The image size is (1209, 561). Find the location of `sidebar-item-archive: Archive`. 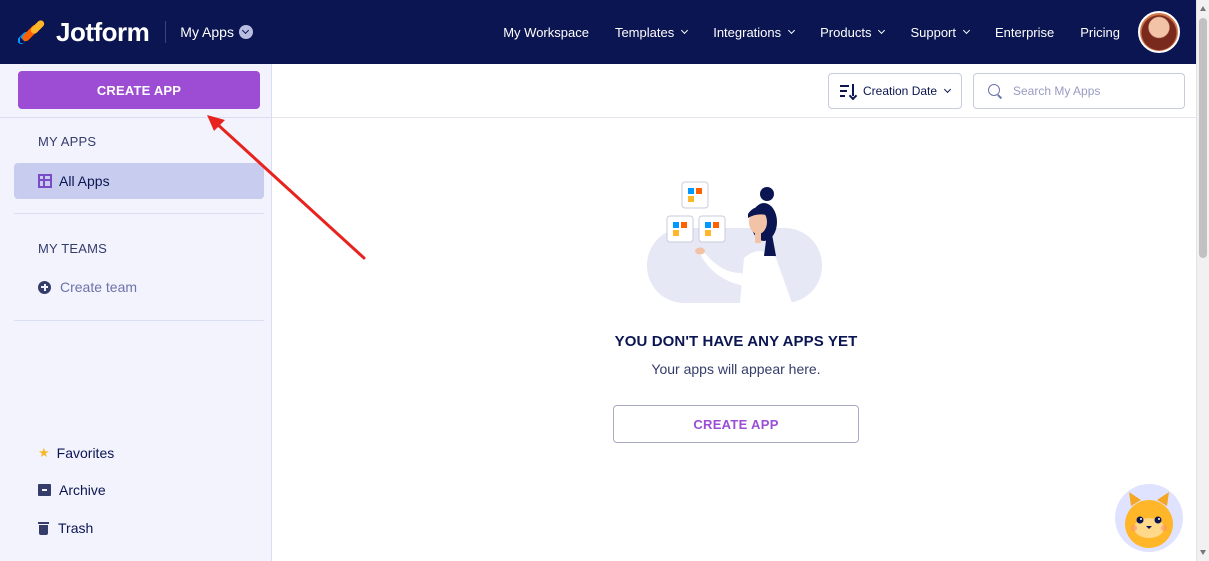

sidebar-item-archive: Archive is located at coordinates (72, 490).